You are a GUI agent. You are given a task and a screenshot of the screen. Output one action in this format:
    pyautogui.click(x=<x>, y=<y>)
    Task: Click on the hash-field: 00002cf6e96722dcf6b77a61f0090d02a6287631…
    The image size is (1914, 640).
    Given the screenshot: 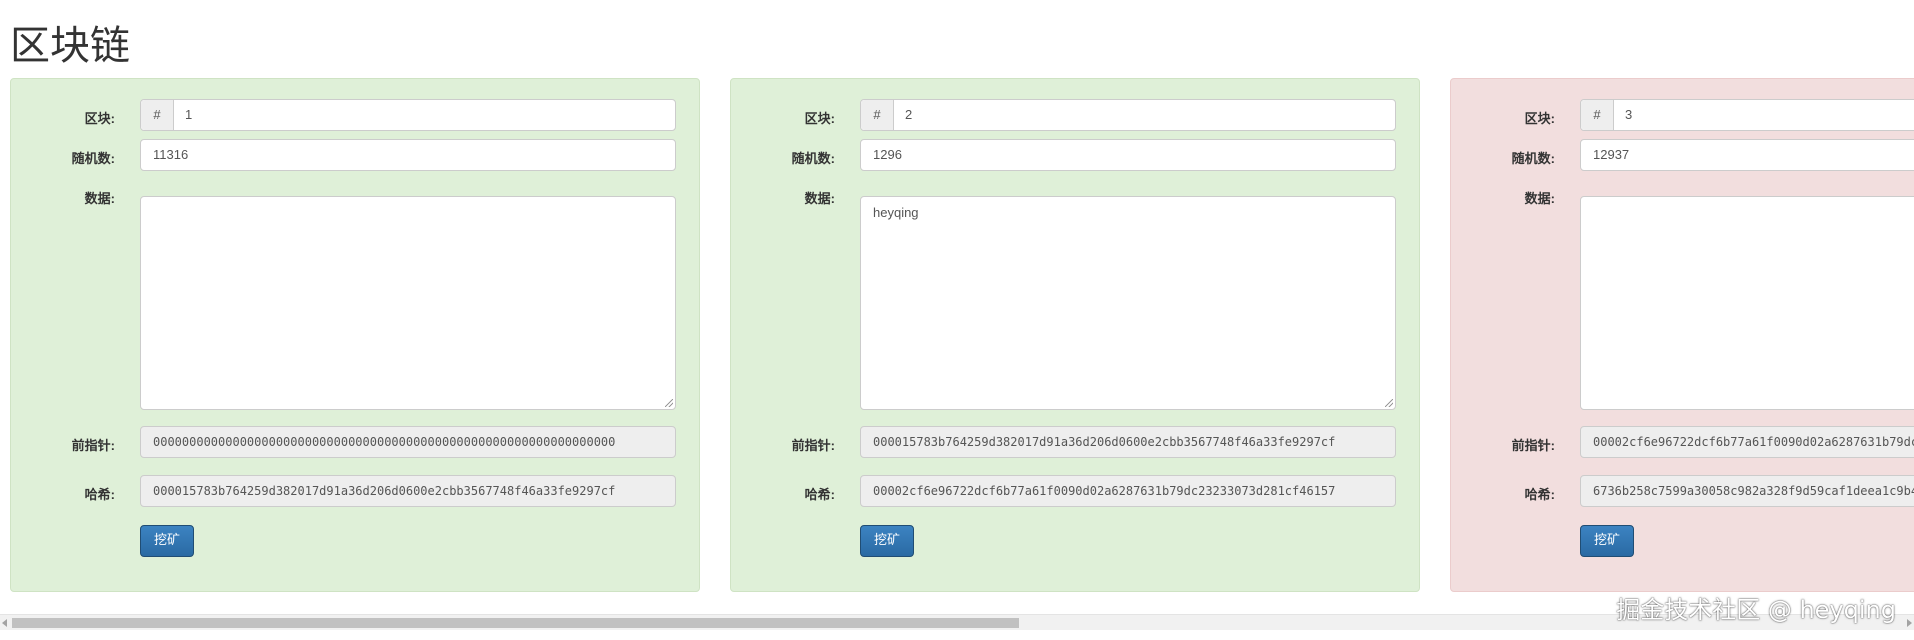 What is the action you would take?
    pyautogui.click(x=1128, y=491)
    